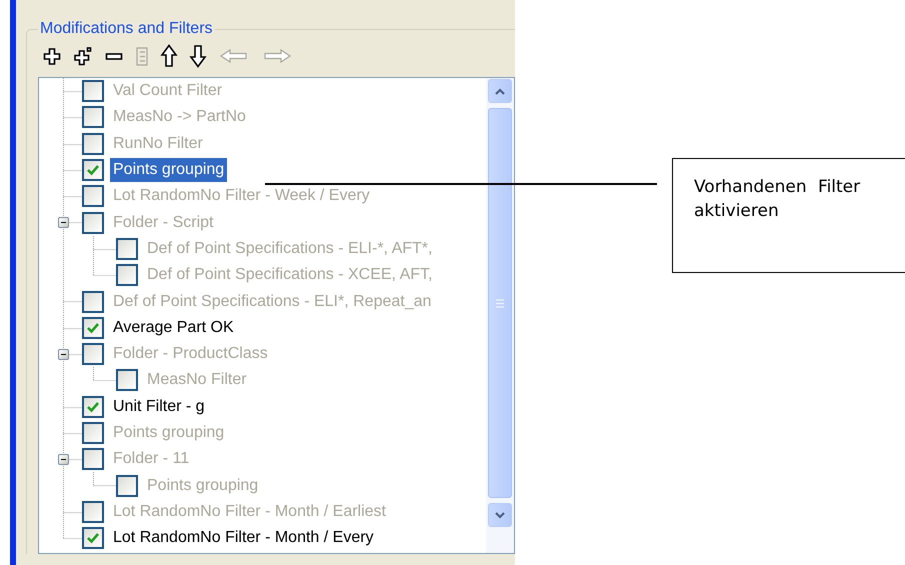 This screenshot has width=905, height=565. I want to click on item-label: Folder - Script, so click(163, 222).